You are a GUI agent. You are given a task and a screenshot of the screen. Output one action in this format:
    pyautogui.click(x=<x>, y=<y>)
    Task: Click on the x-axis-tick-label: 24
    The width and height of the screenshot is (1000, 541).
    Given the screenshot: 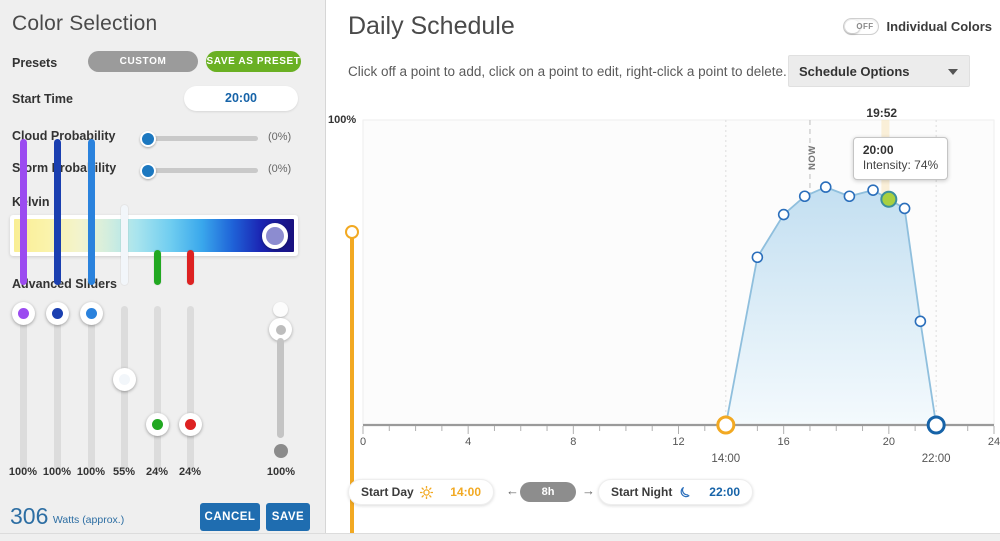 What is the action you would take?
    pyautogui.click(x=993, y=442)
    